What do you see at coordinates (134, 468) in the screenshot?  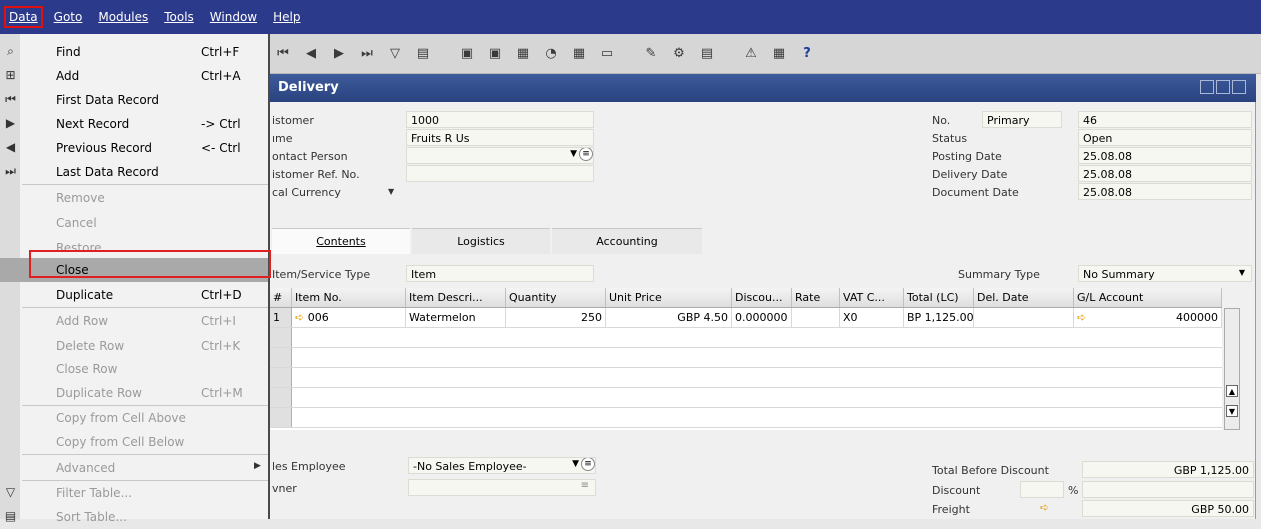 I see `menu-item-advanced: Advanced ▶` at bounding box center [134, 468].